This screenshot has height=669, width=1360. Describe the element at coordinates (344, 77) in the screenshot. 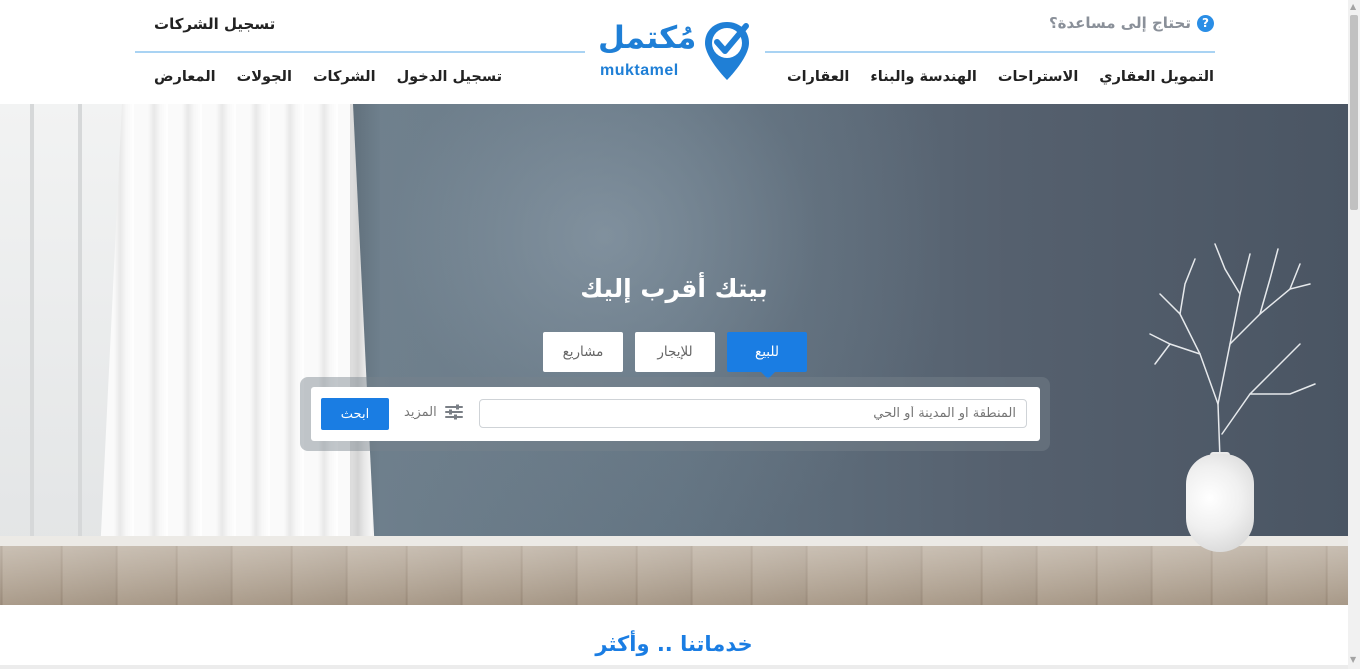

I see `nav-item-companies: الشركات` at that location.